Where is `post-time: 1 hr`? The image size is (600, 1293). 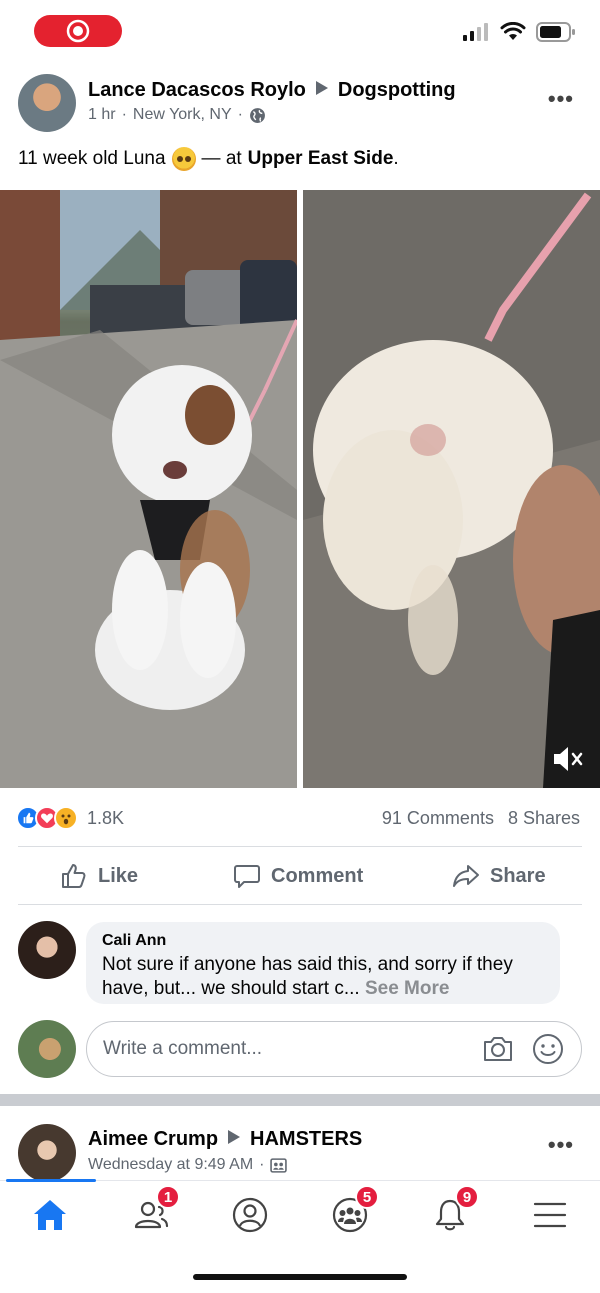 post-time: 1 hr is located at coordinates (102, 115).